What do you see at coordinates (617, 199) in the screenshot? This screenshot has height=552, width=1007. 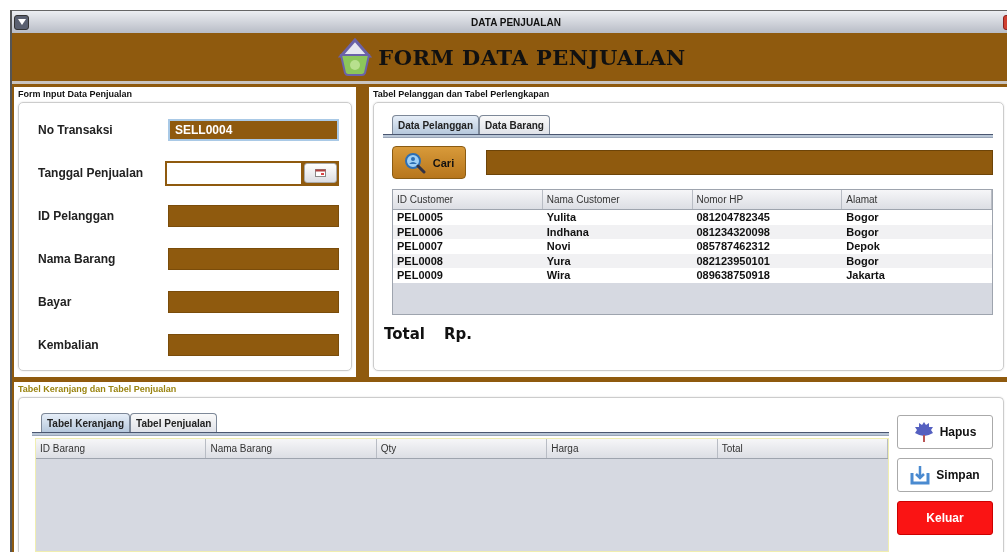 I see `column-header: Nama Customer` at bounding box center [617, 199].